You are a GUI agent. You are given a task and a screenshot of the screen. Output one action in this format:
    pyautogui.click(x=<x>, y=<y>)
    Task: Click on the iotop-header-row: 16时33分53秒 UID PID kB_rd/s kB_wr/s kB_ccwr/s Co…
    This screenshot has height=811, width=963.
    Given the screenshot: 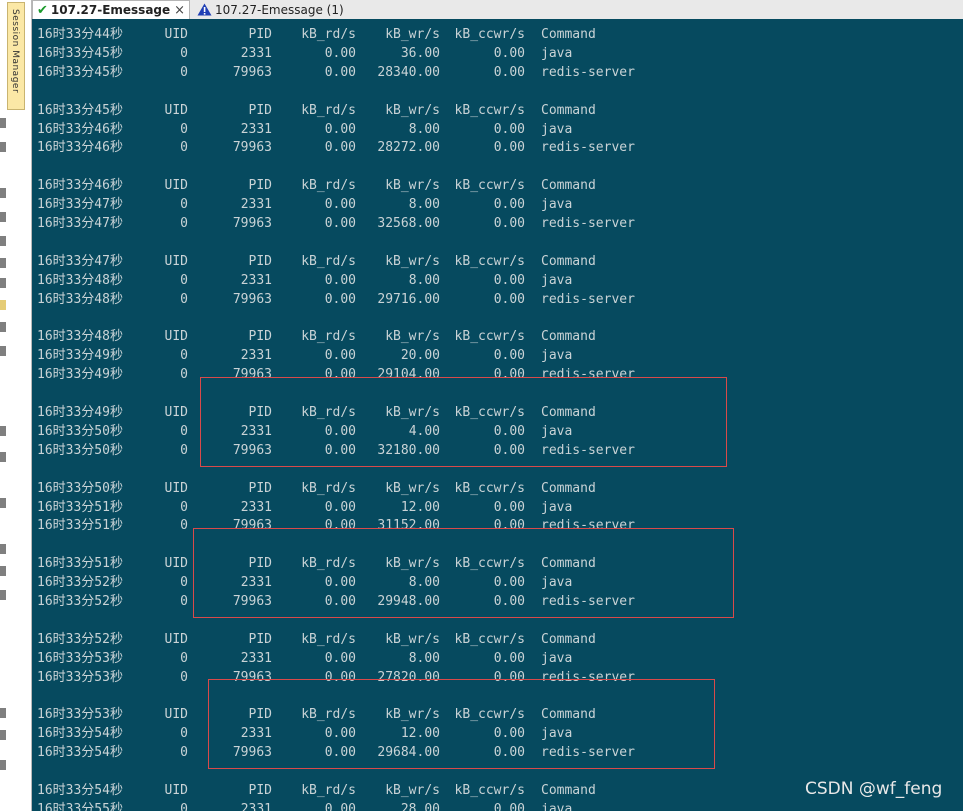 What is the action you would take?
    pyautogui.click(x=497, y=714)
    